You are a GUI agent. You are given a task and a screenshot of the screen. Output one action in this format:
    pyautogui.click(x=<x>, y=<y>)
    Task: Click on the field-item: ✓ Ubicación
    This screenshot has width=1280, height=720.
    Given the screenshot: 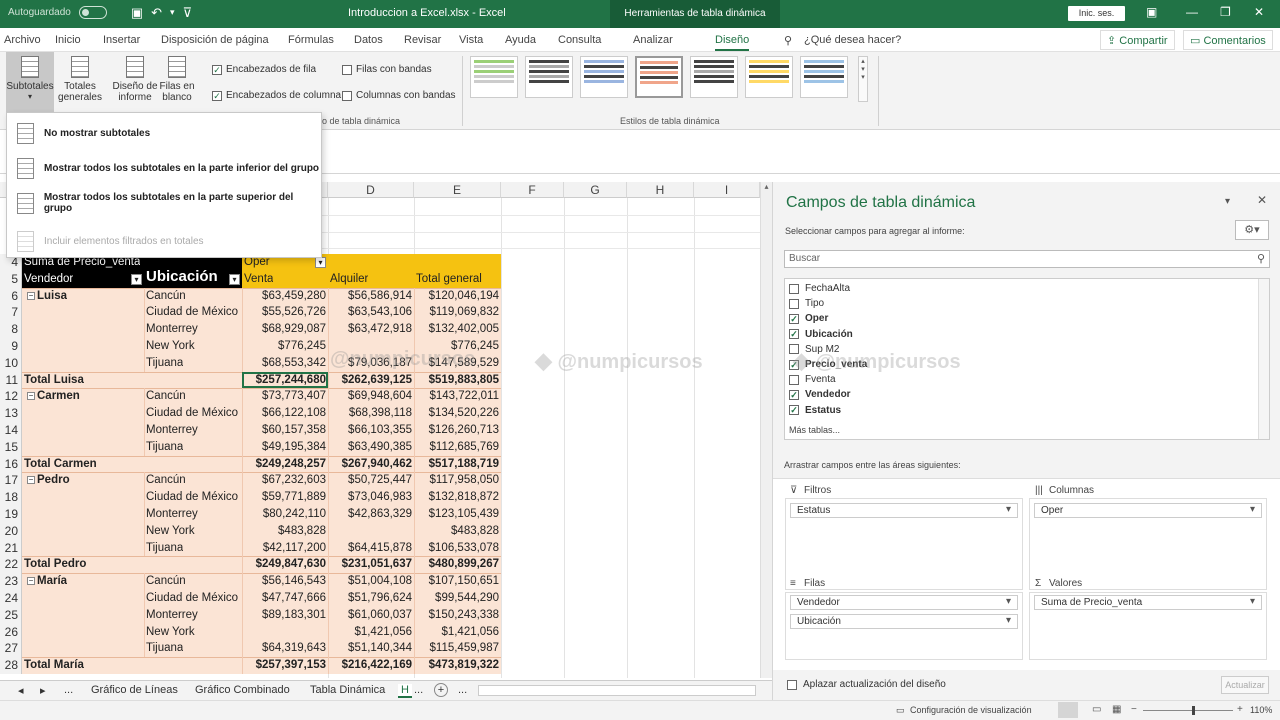 What is the action you would take?
    pyautogui.click(x=821, y=334)
    